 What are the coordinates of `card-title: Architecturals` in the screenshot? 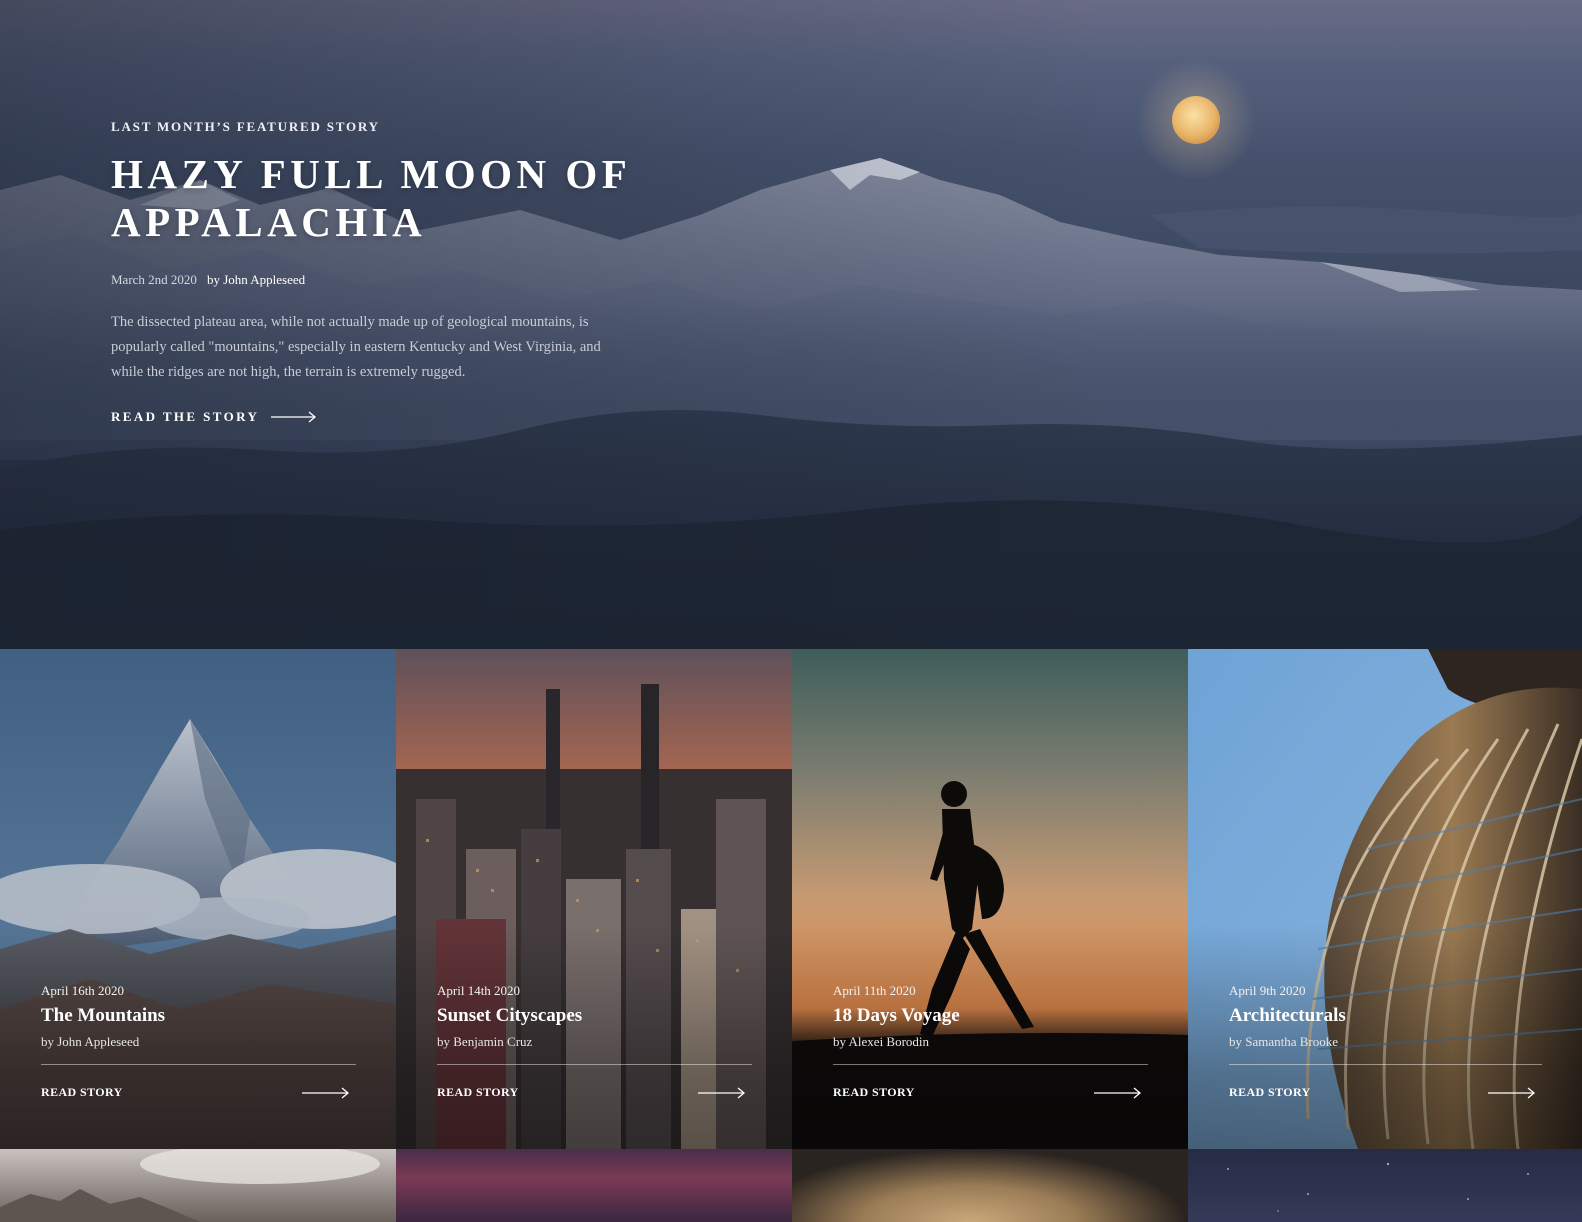 It's located at (1385, 1016).